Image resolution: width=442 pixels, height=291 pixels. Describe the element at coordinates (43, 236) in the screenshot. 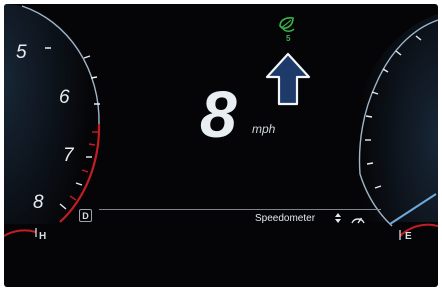

I see `temperature-high-label: H` at that location.